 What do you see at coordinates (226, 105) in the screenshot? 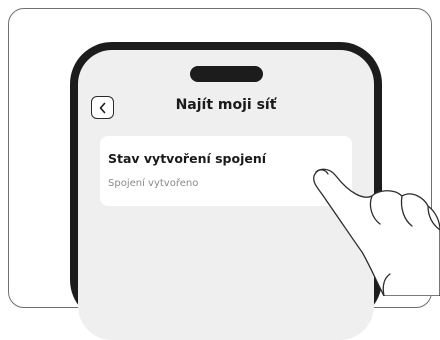
I see `page-title: Najít moji síť` at bounding box center [226, 105].